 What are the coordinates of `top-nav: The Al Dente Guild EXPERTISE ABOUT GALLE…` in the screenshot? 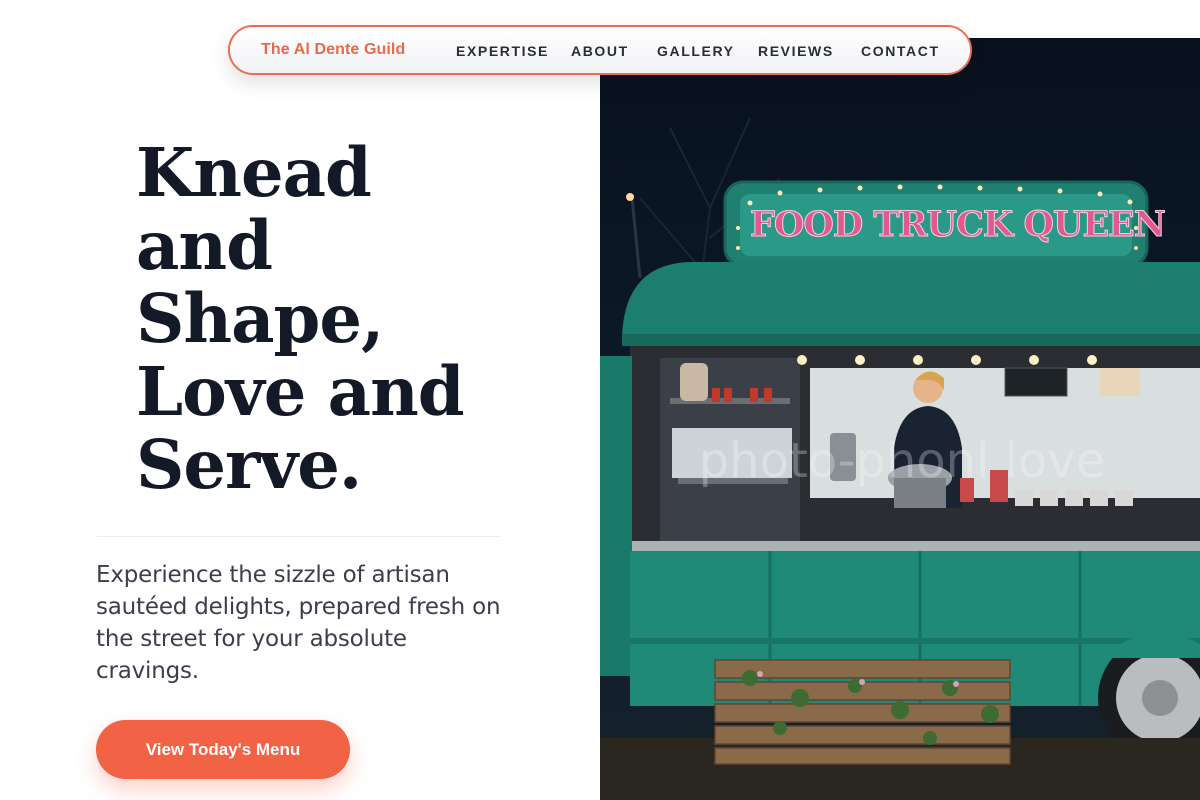 It's located at (600, 50).